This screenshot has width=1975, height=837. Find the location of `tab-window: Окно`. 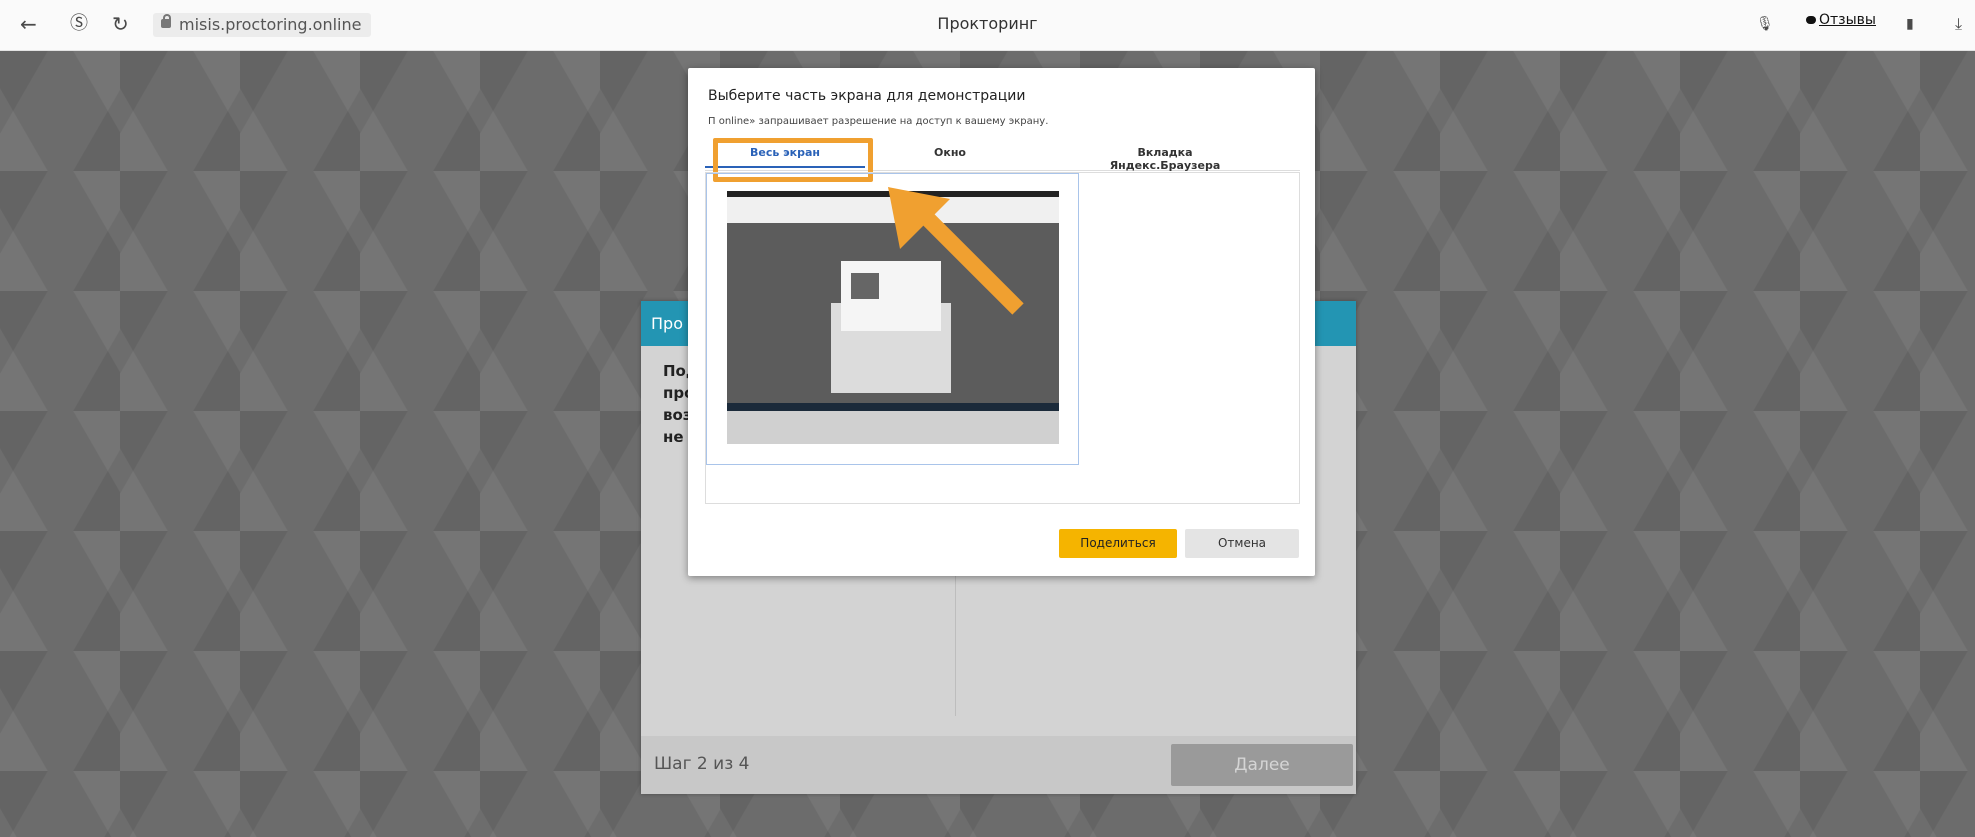

tab-window: Окно is located at coordinates (950, 152).